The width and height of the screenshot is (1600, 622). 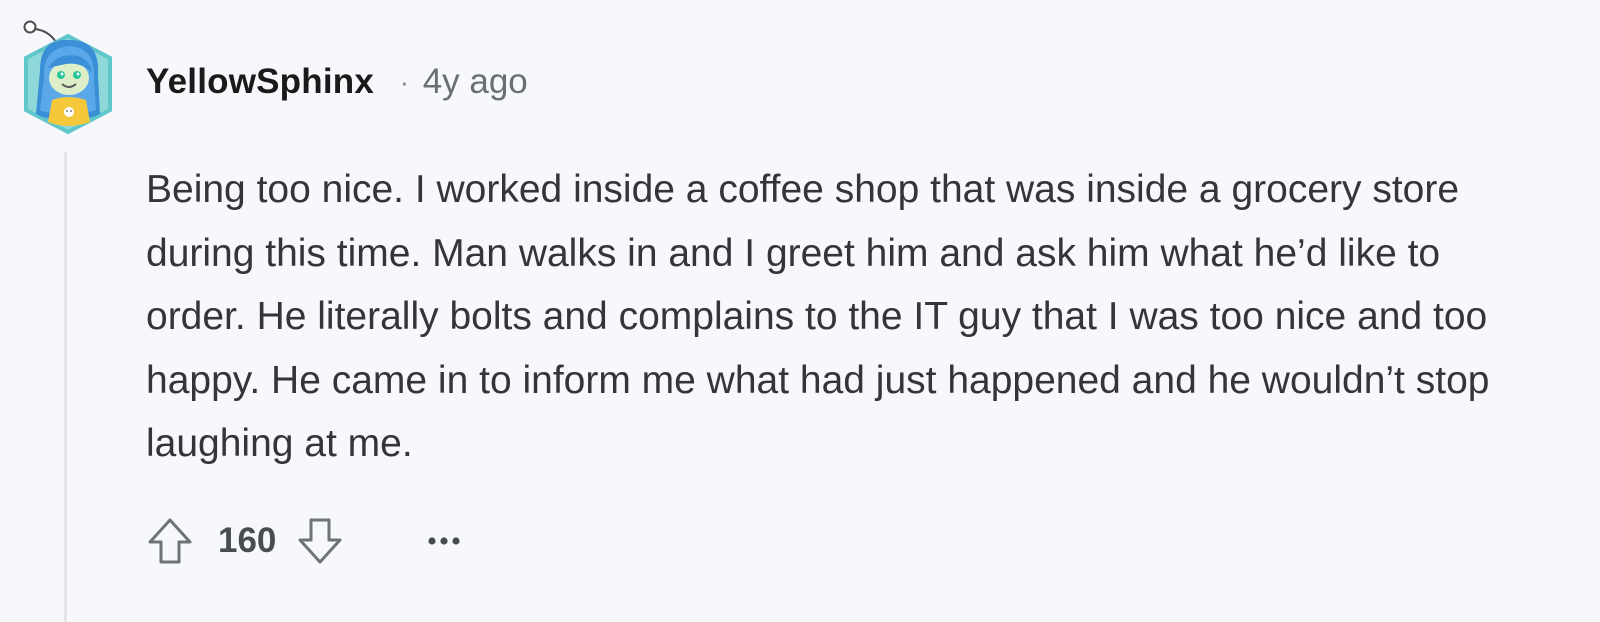 I want to click on arrow-up-icon, so click(x=170, y=541).